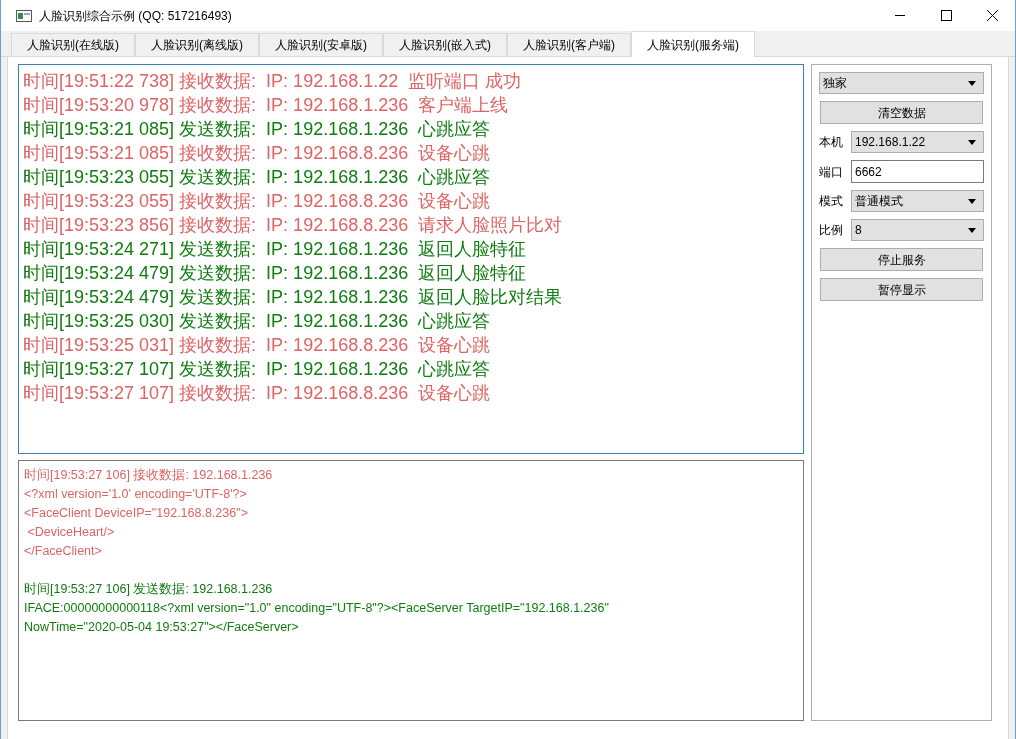 The height and width of the screenshot is (739, 1016). Describe the element at coordinates (136, 513) in the screenshot. I see `detail-line: <FaceClient DeviceIP="192.168.8.236">` at that location.